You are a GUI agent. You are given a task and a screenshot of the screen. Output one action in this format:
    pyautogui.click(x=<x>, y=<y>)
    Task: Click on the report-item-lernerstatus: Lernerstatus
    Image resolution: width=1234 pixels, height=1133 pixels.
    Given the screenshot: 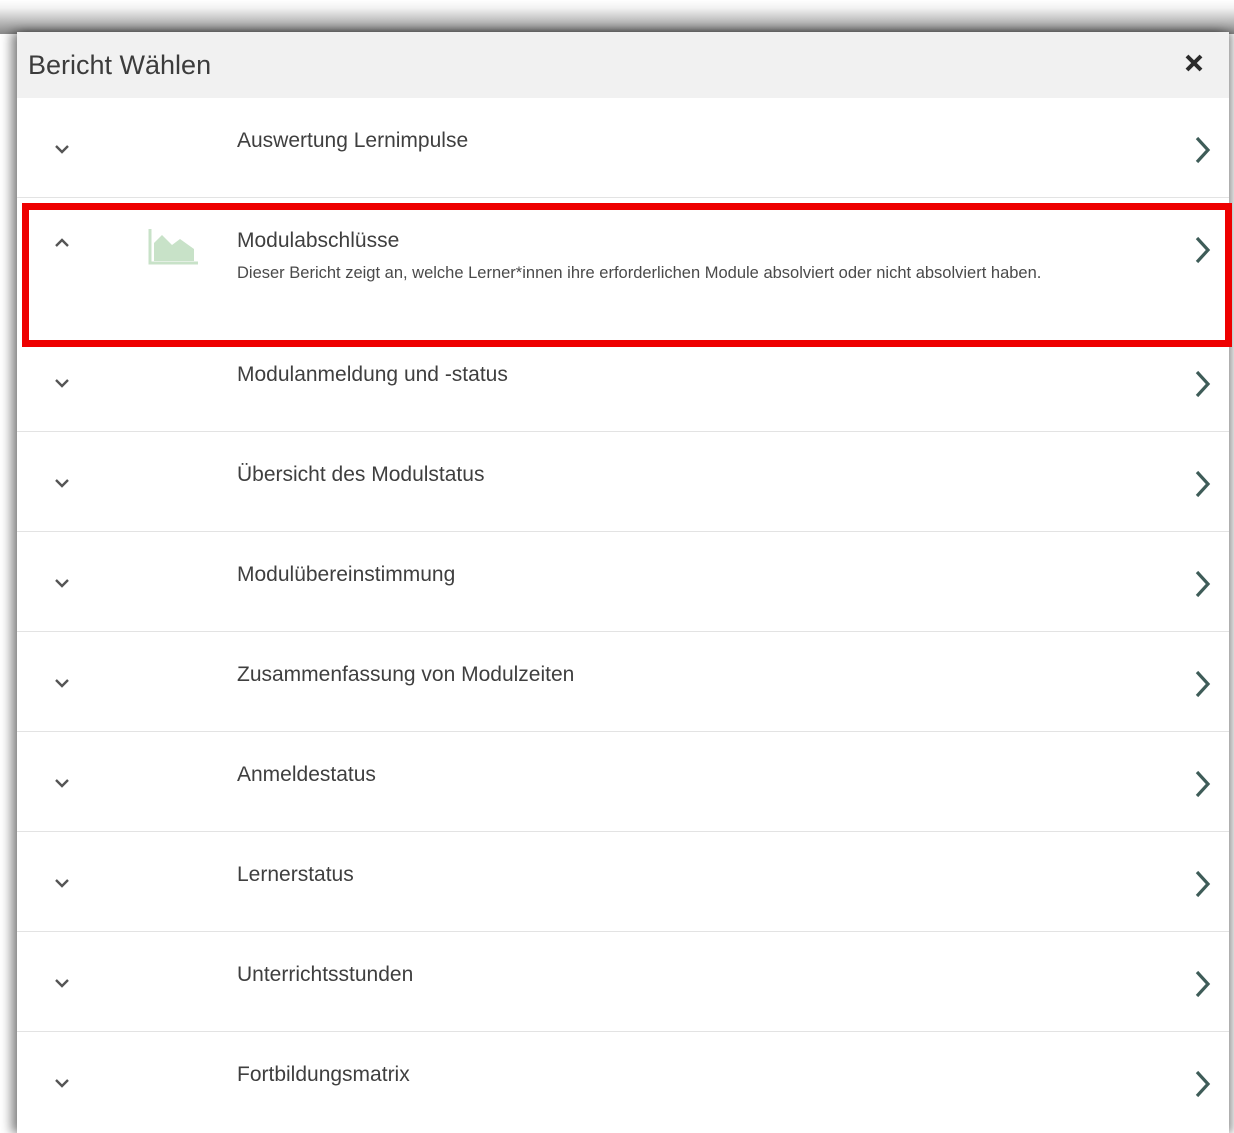 What is the action you would take?
    pyautogui.click(x=623, y=882)
    